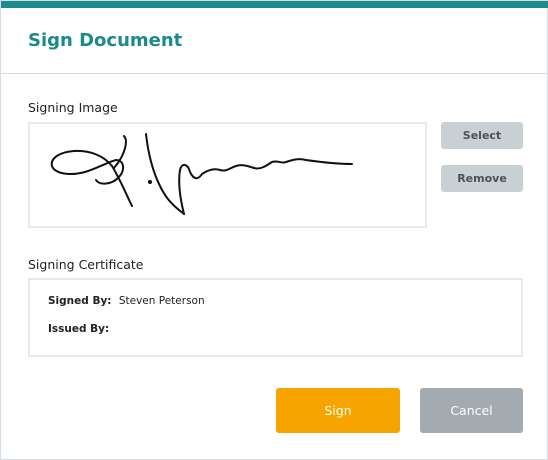 This screenshot has width=548, height=460. What do you see at coordinates (471, 410) in the screenshot?
I see `cancel-button: Cancel` at bounding box center [471, 410].